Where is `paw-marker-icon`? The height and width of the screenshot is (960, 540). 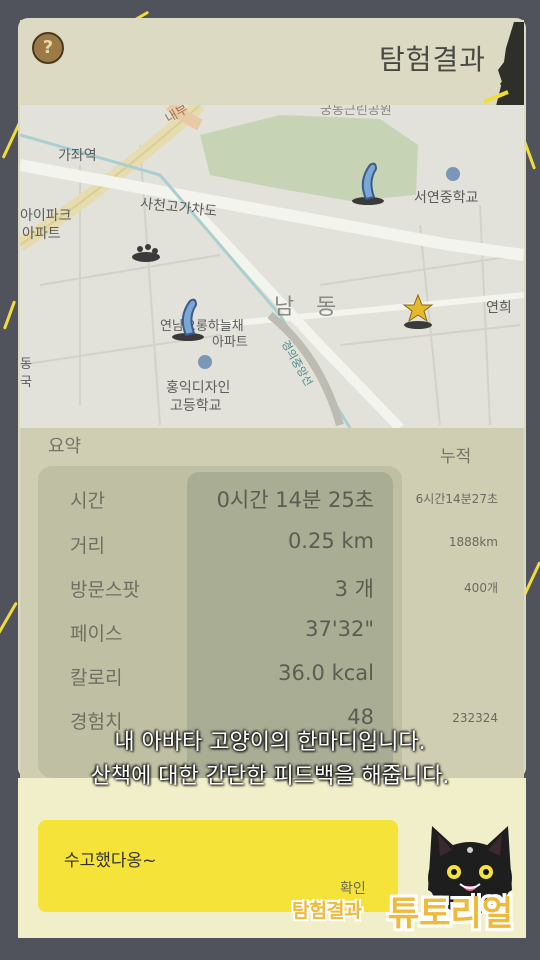
paw-marker-icon is located at coordinates (146, 252).